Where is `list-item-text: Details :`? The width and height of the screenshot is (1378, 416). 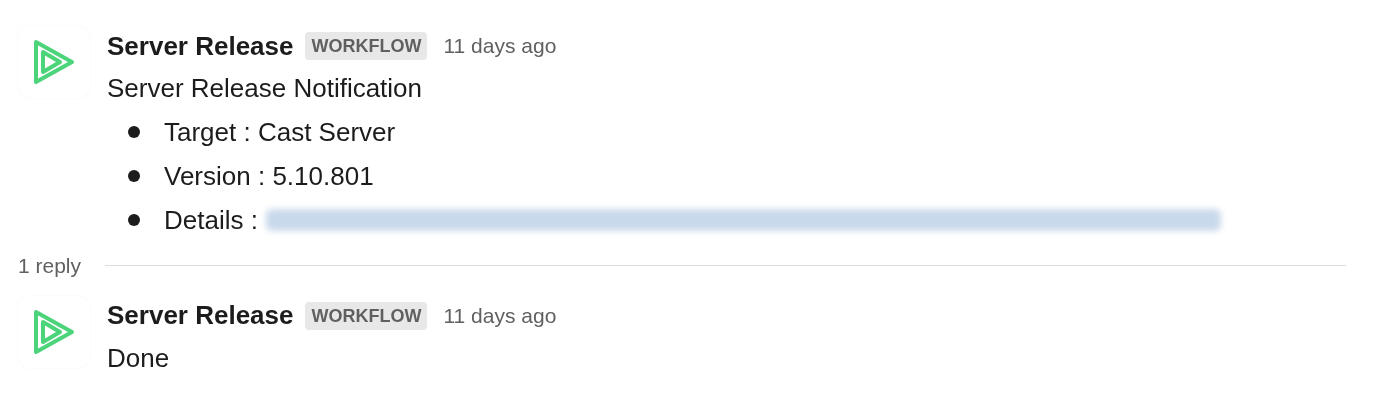
list-item-text: Details : is located at coordinates (211, 220).